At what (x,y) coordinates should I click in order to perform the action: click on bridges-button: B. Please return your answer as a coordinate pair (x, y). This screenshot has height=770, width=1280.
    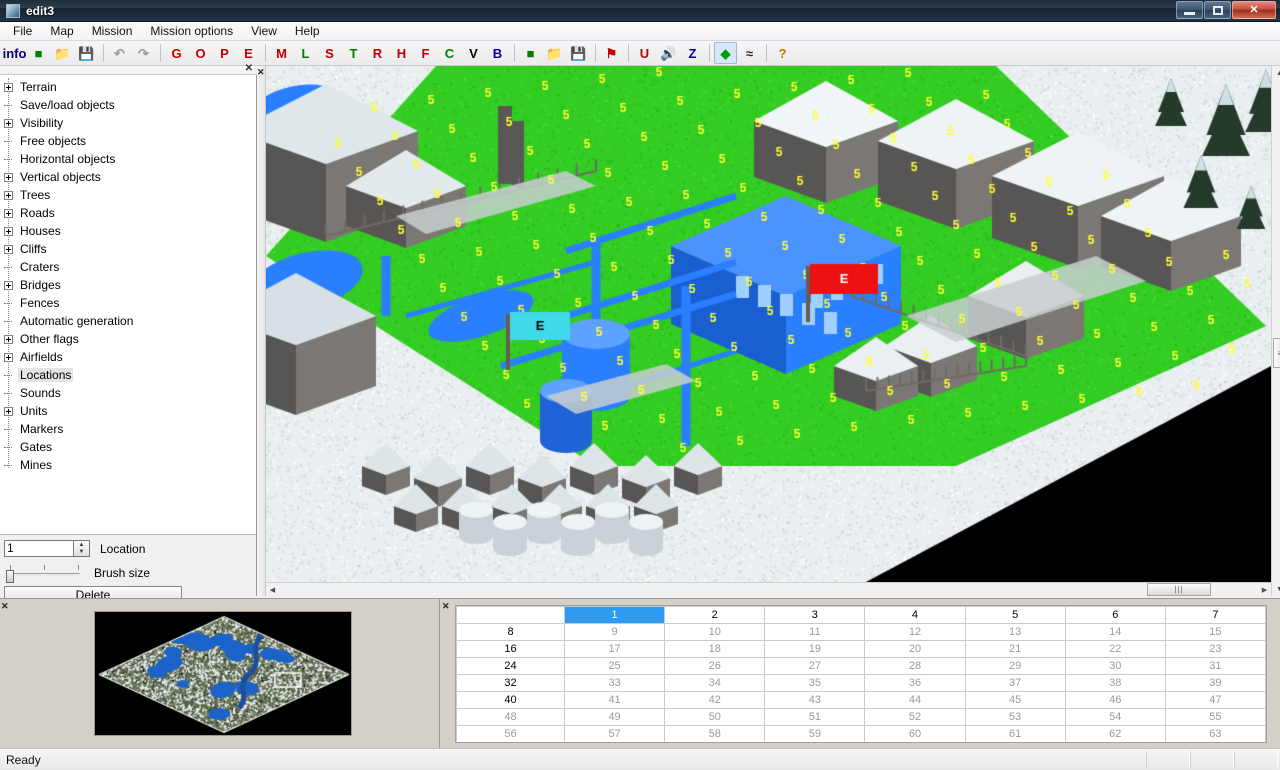
    Looking at the image, I should click on (497, 53).